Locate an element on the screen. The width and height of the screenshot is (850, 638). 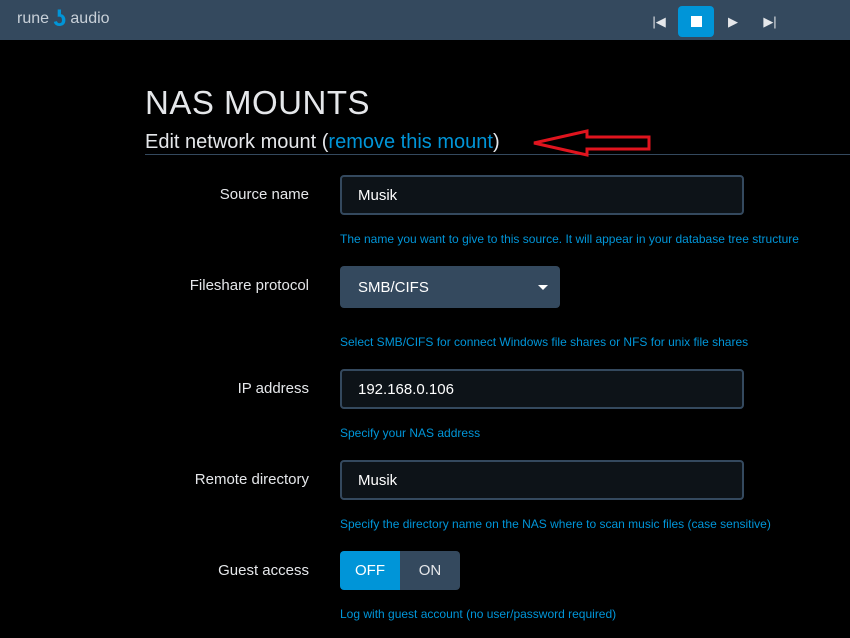
ip-label: IP address is located at coordinates (273, 388).